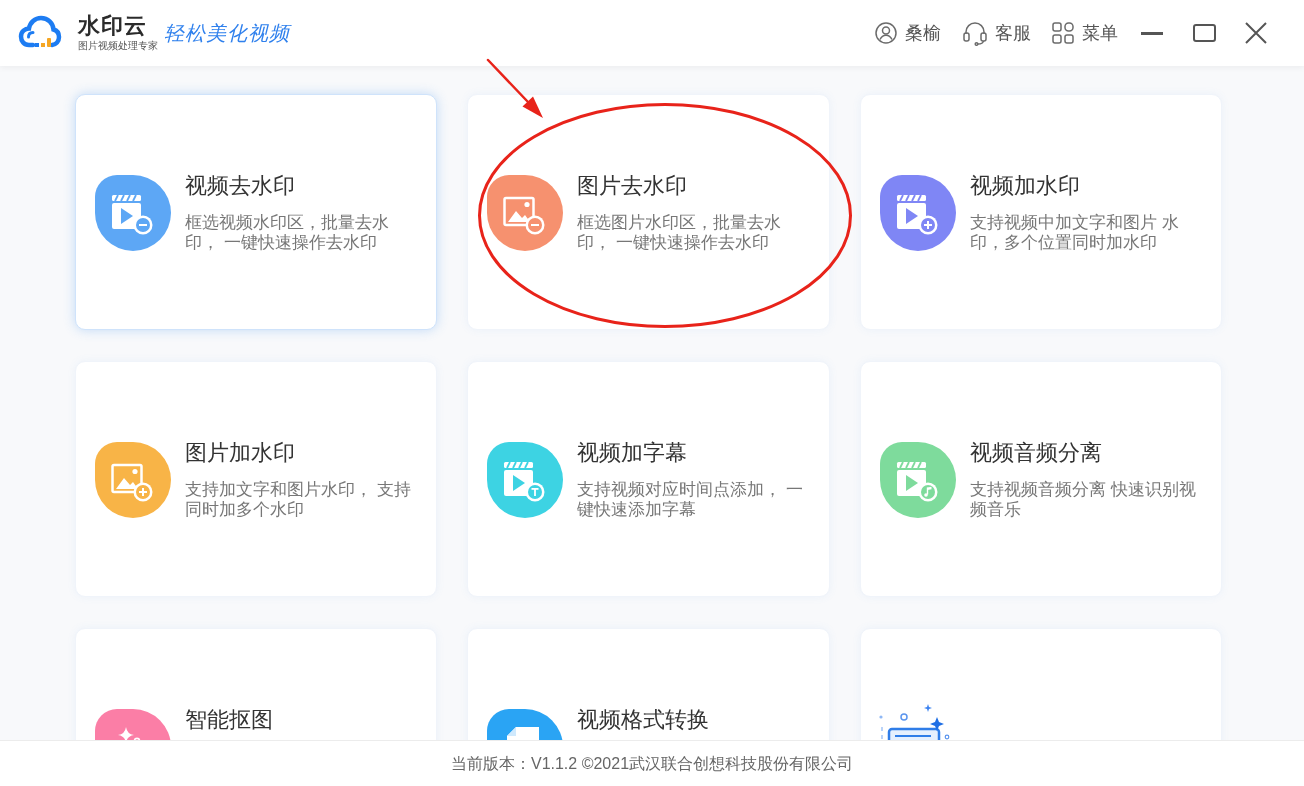  Describe the element at coordinates (632, 453) in the screenshot. I see `card-title: 视频加字幕` at that location.